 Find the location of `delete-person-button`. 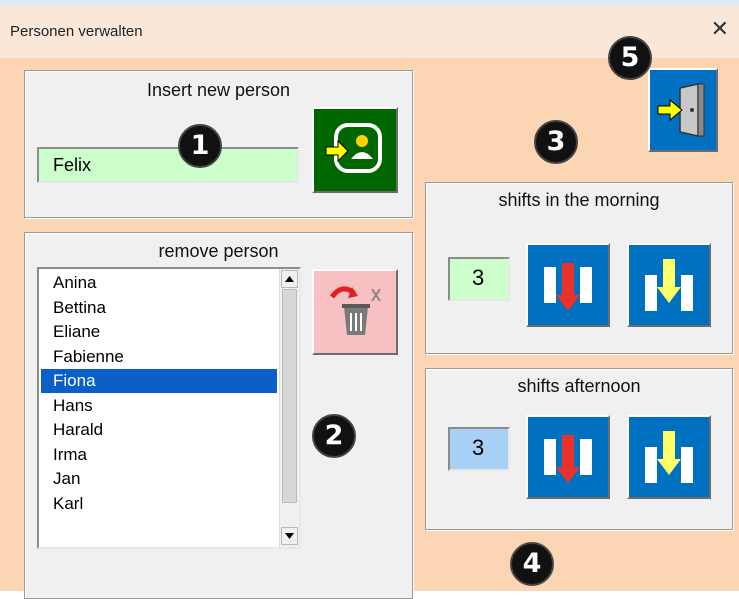

delete-person-button is located at coordinates (355, 312).